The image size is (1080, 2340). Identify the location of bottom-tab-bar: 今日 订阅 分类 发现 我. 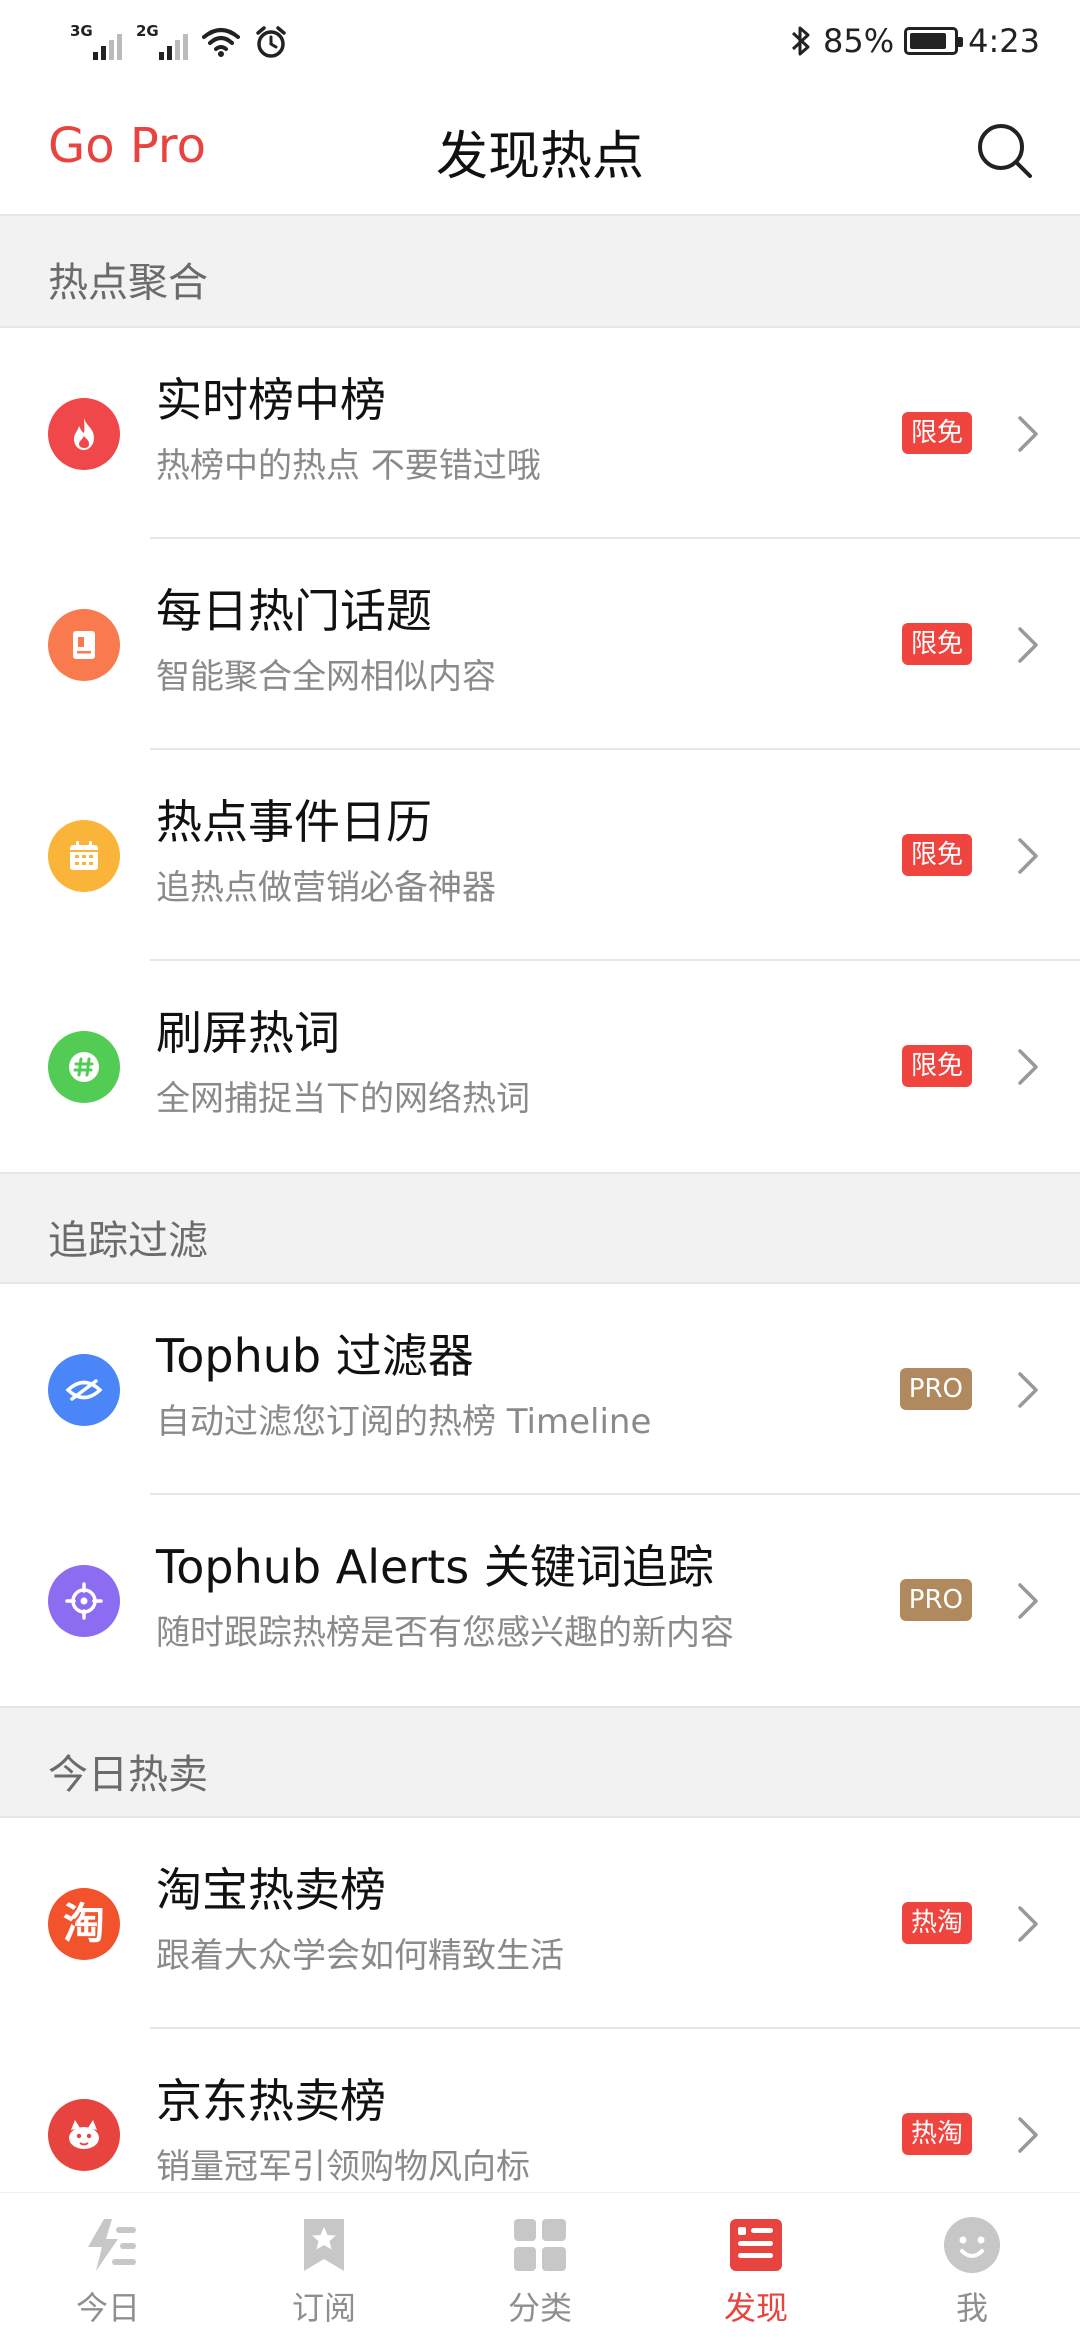
(540, 2266).